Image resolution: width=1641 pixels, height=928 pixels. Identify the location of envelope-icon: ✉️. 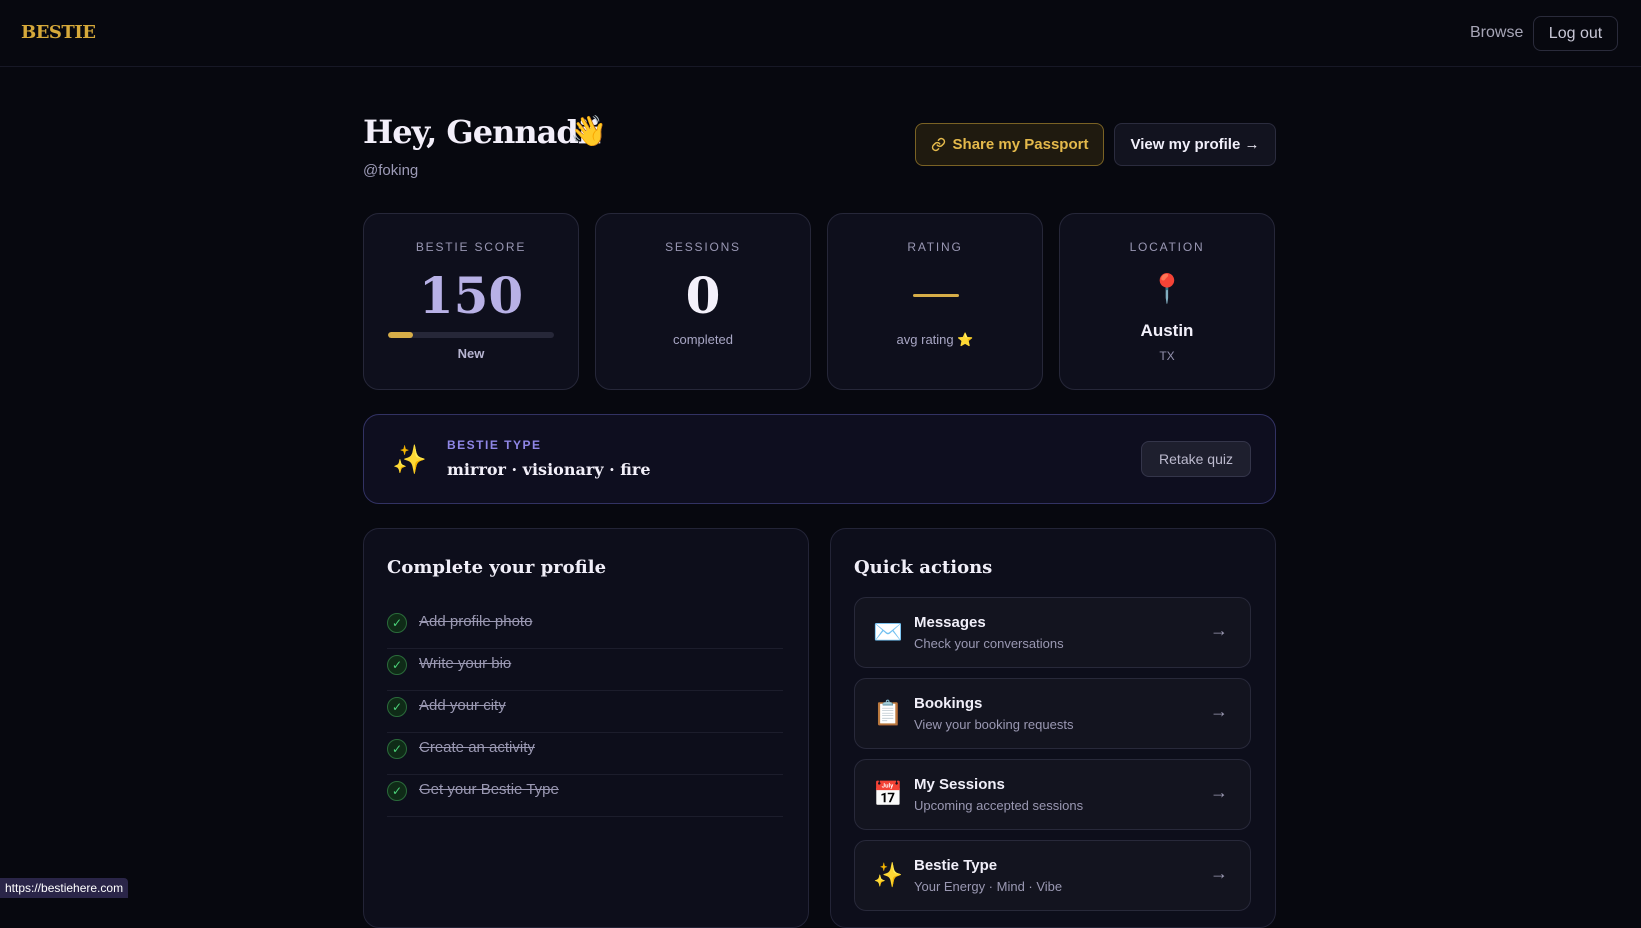
(888, 632).